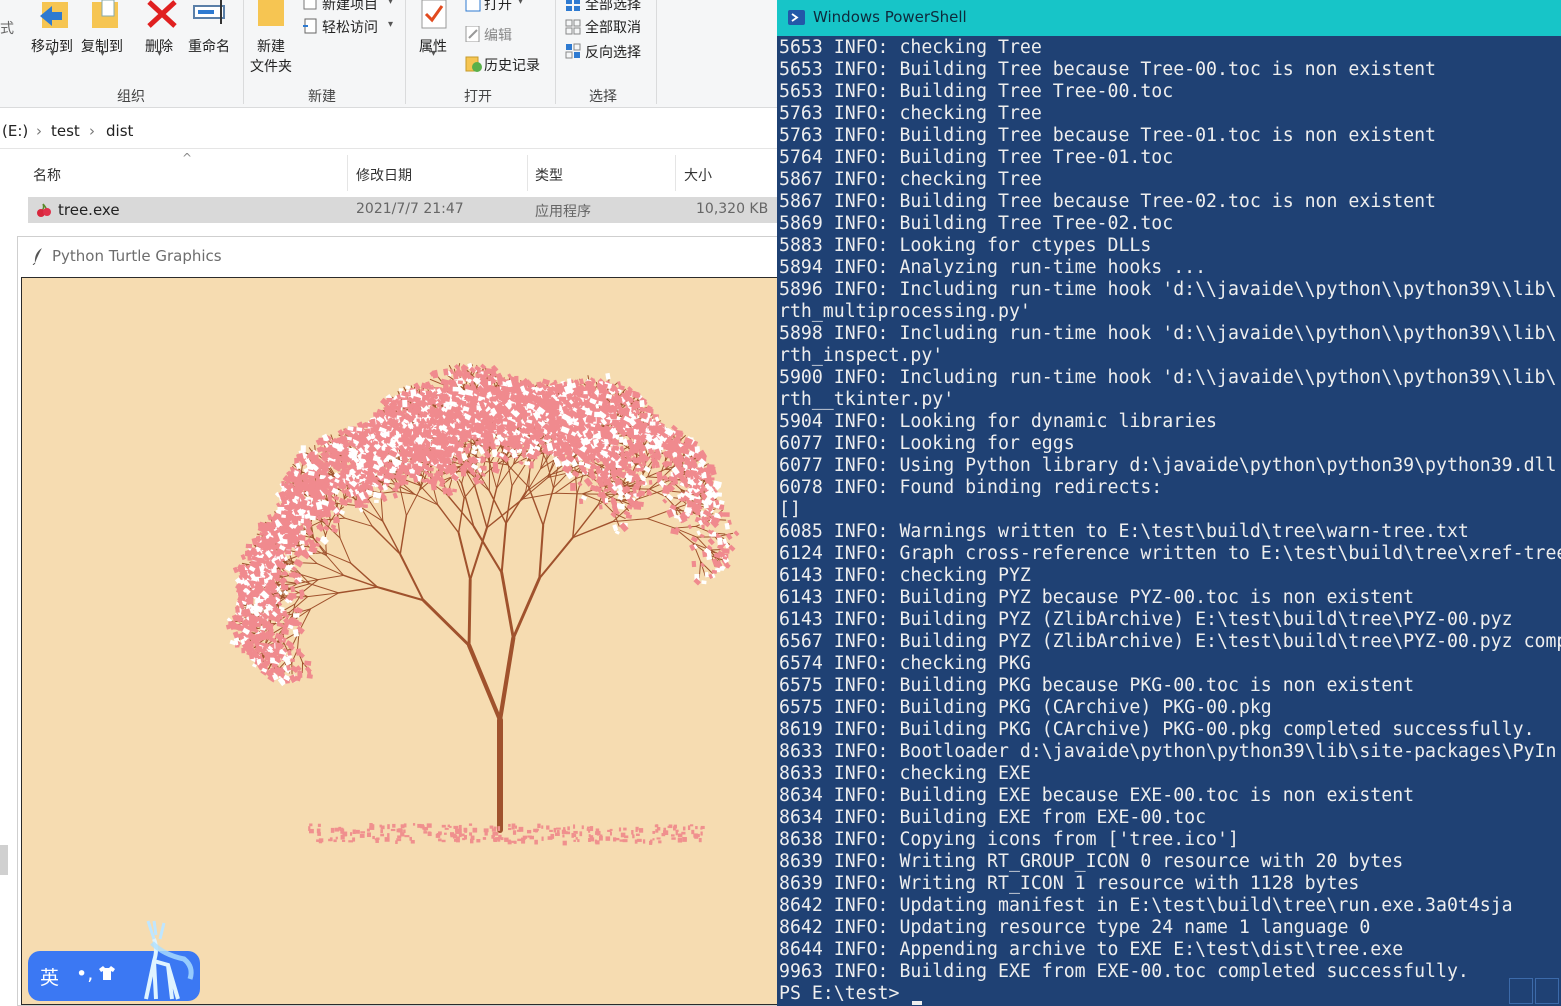 The width and height of the screenshot is (1561, 1006). What do you see at coordinates (4, 860) in the screenshot?
I see `nav-pane-scrollbar` at bounding box center [4, 860].